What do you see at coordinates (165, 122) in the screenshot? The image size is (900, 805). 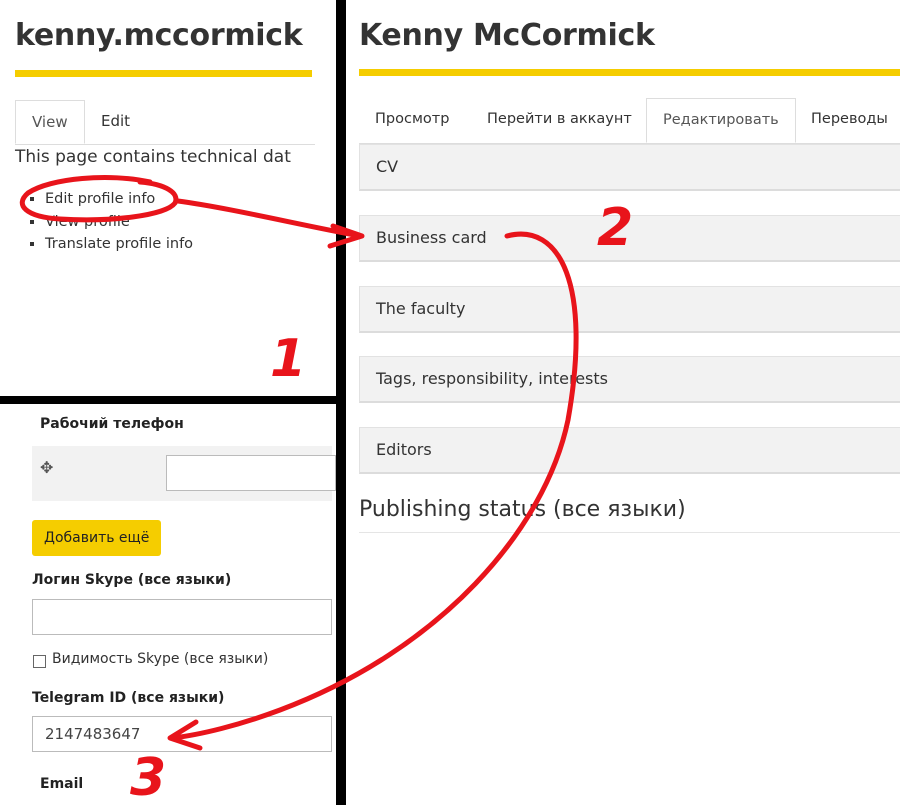 I see `profile-tabs: View Edit` at bounding box center [165, 122].